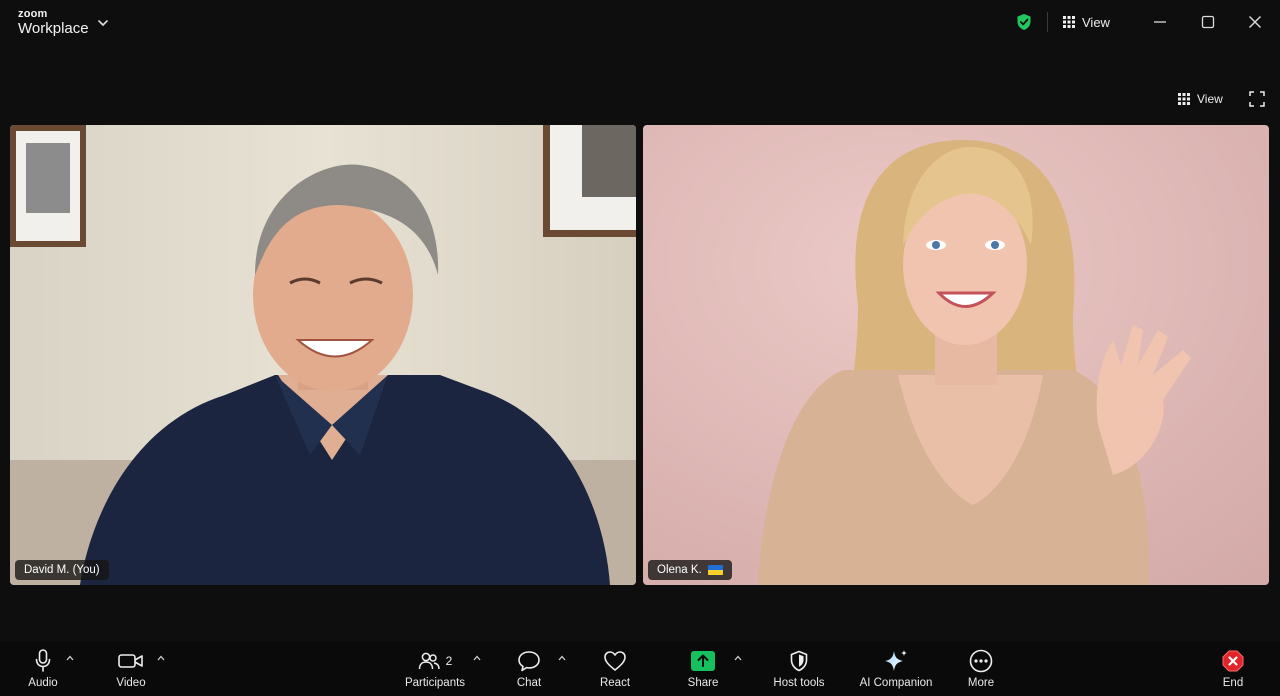 This screenshot has width=1280, height=696. I want to click on share-screen-button: Share, so click(703, 670).